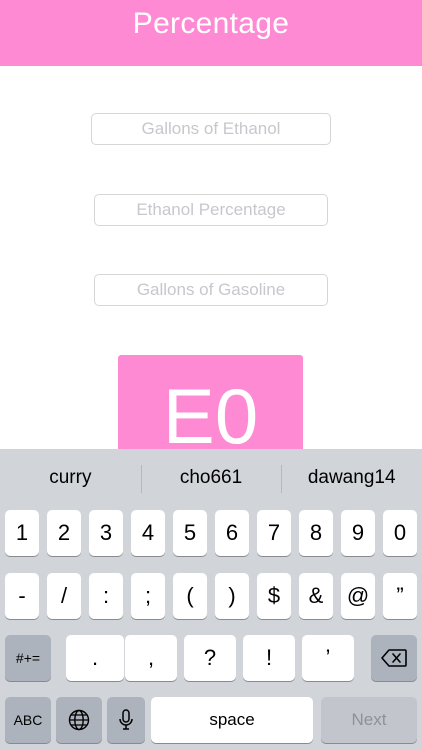 Image resolution: width=422 pixels, height=750 pixels. What do you see at coordinates (269, 658) in the screenshot?
I see `key-exclamation: !` at bounding box center [269, 658].